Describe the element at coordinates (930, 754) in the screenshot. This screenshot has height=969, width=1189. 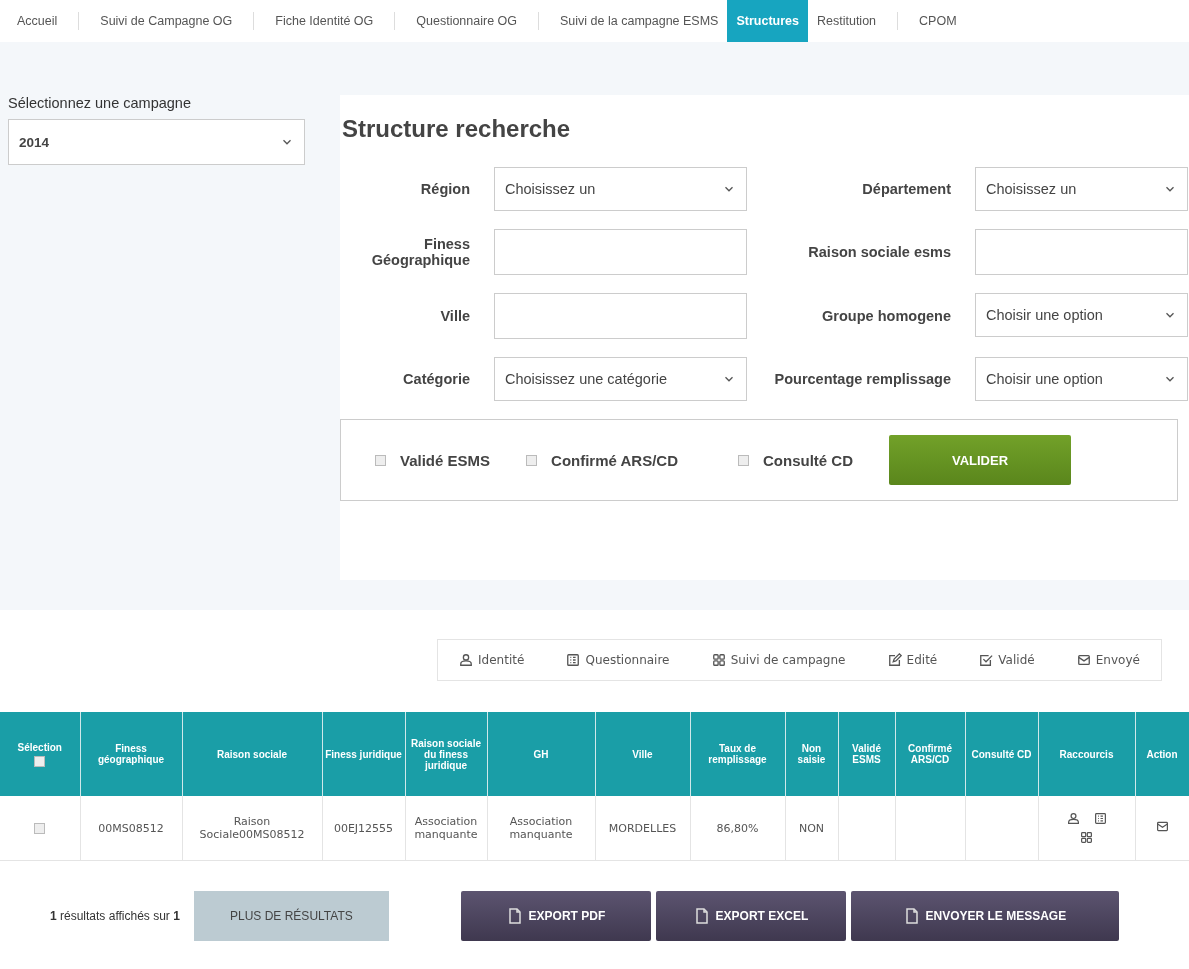
I see `column-header: Confirmé ARS/CD` at that location.